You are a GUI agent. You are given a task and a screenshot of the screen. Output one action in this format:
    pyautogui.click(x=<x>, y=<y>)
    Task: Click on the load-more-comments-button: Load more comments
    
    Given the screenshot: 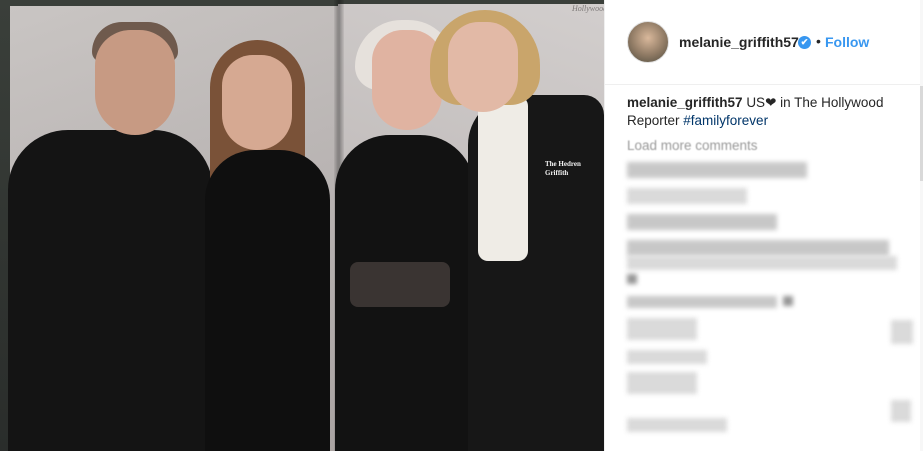 What is the action you would take?
    pyautogui.click(x=692, y=145)
    